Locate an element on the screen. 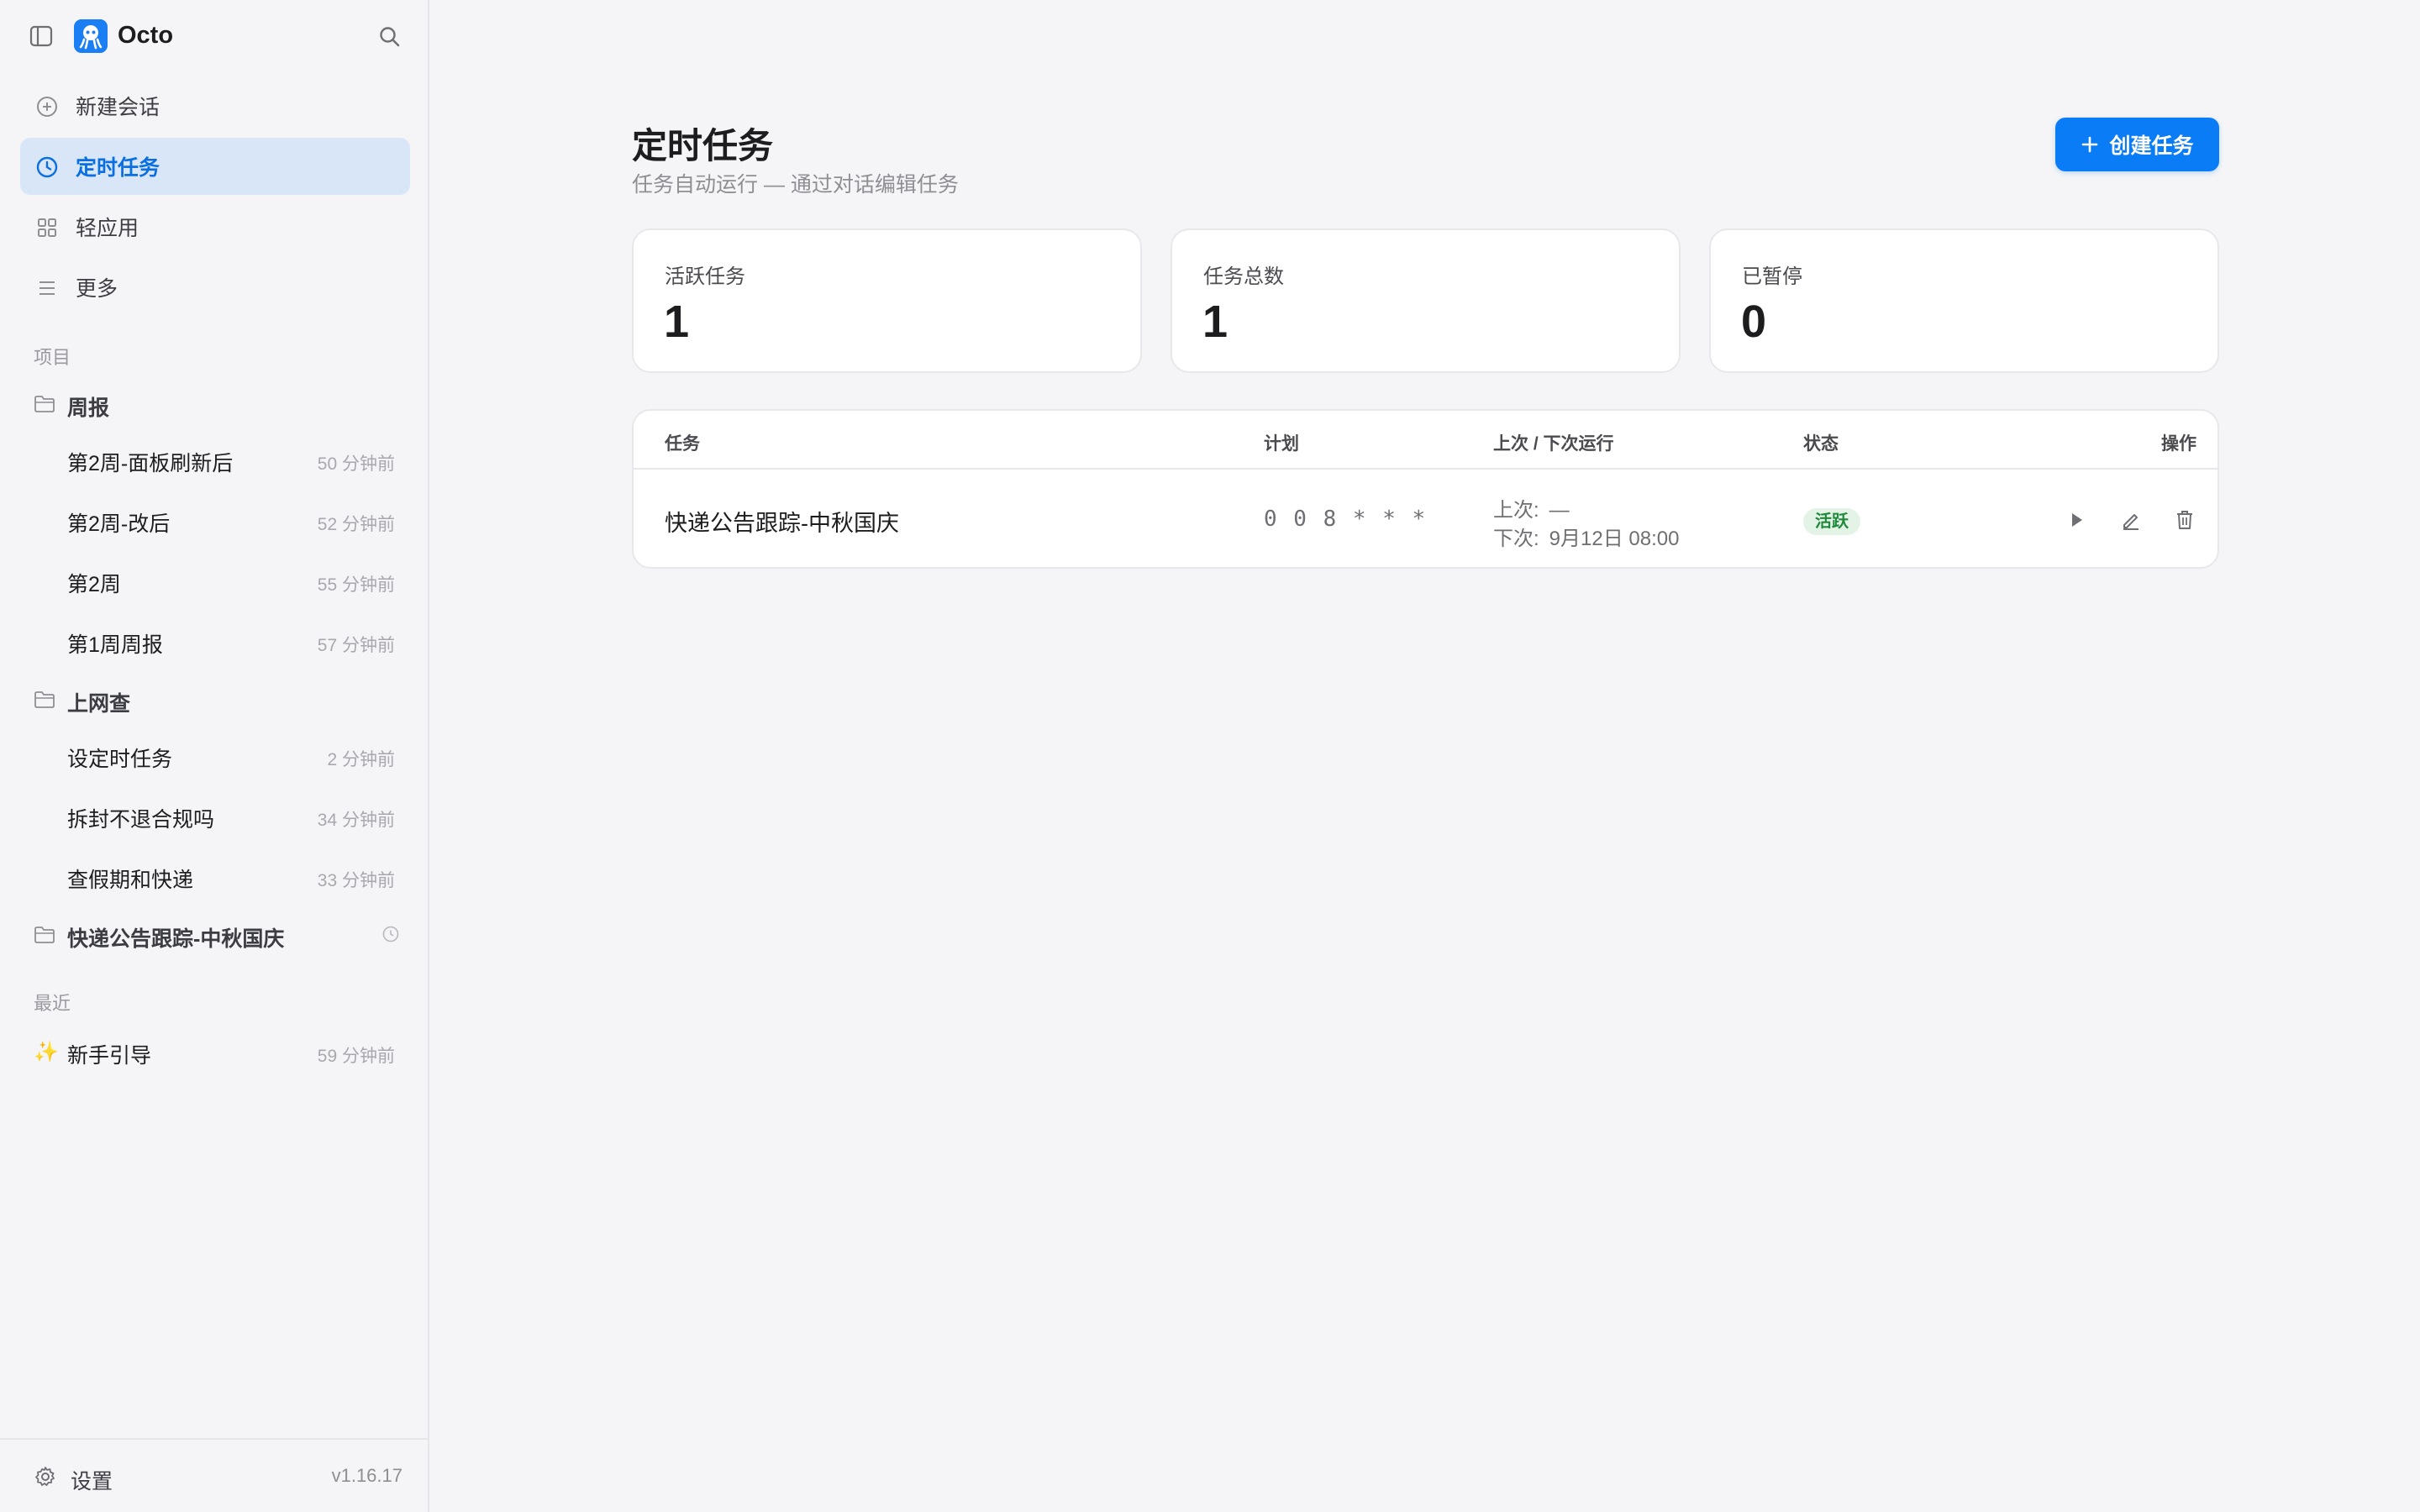  gear-icon is located at coordinates (45, 1476).